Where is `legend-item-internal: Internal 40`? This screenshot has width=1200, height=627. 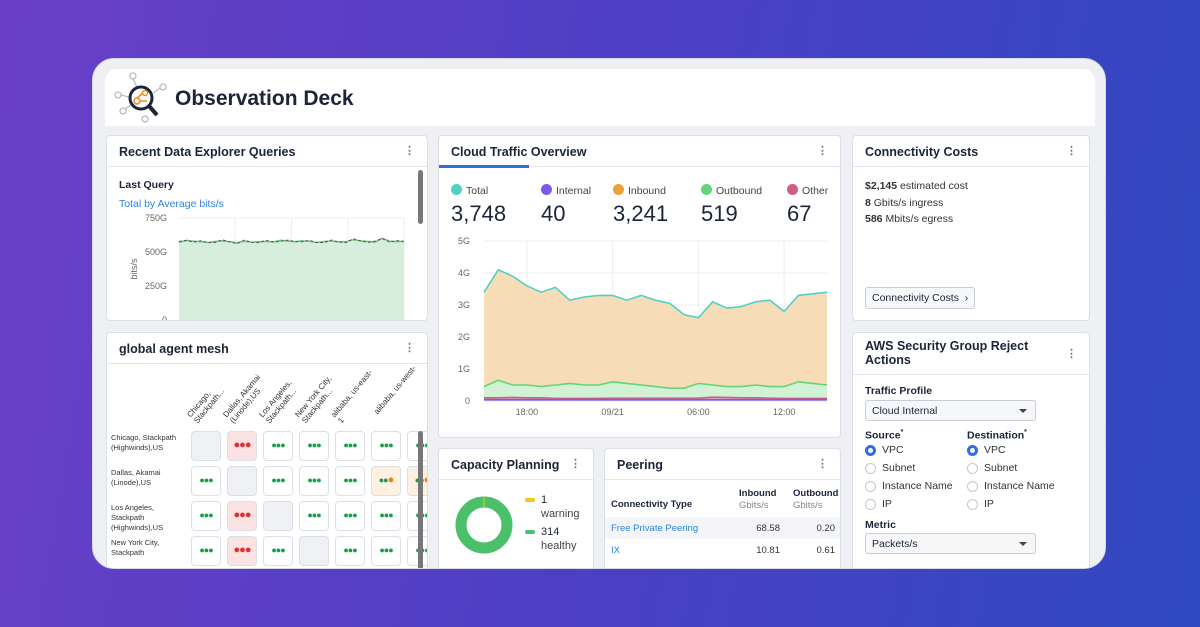
legend-item-internal: Internal 40 is located at coordinates (566, 204).